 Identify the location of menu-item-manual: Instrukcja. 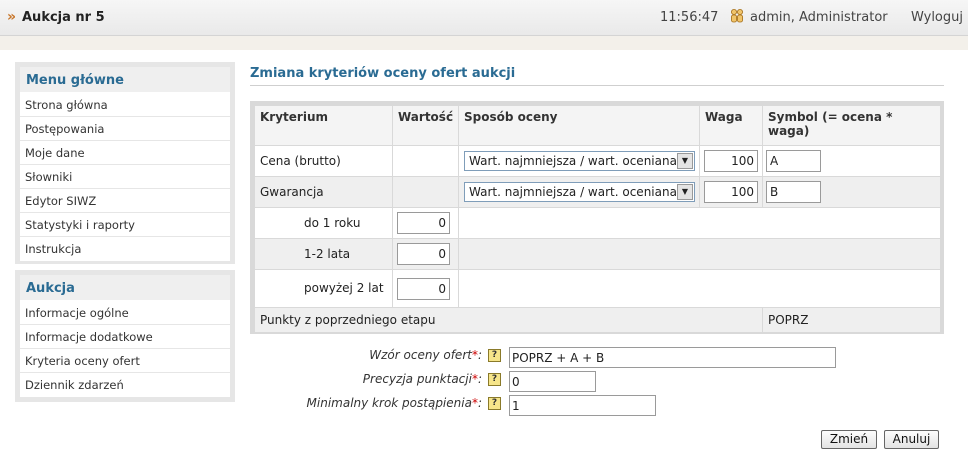
(125, 249).